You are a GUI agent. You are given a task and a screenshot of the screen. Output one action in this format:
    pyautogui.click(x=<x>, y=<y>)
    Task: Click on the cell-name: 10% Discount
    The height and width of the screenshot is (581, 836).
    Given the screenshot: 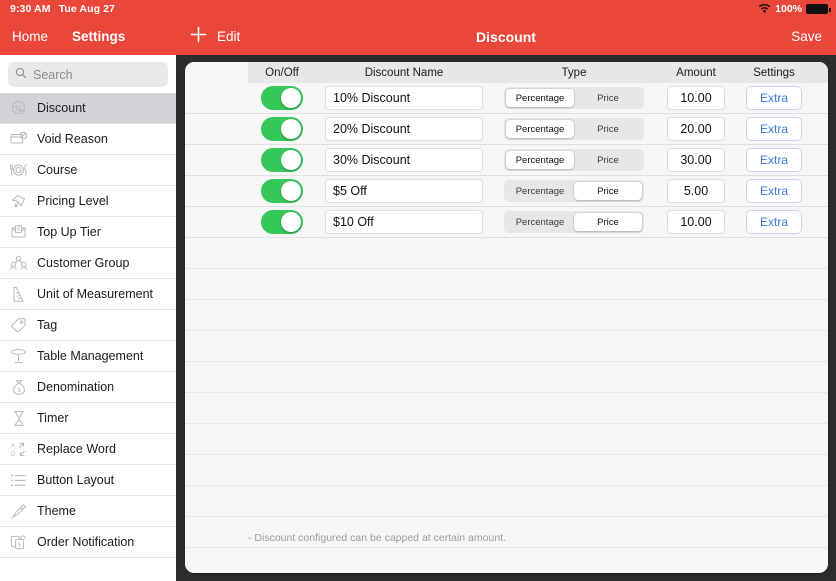 What is the action you would take?
    pyautogui.click(x=404, y=98)
    